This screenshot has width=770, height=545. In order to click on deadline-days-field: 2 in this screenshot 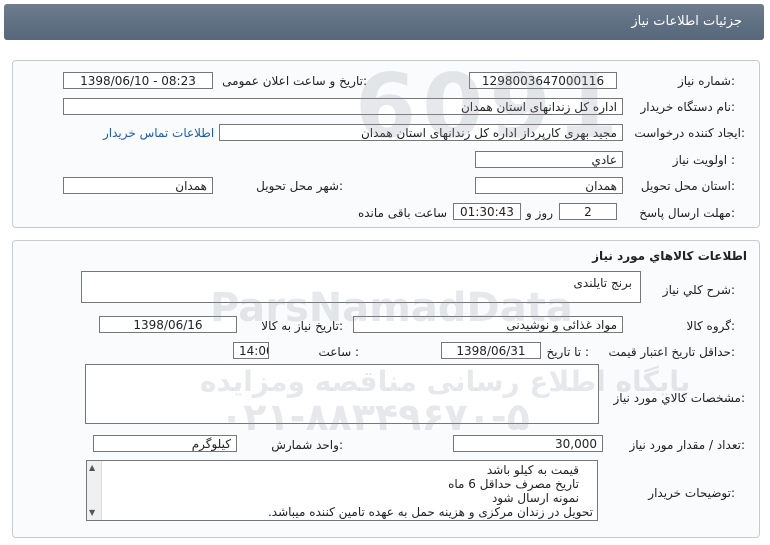, I will do `click(588, 211)`.